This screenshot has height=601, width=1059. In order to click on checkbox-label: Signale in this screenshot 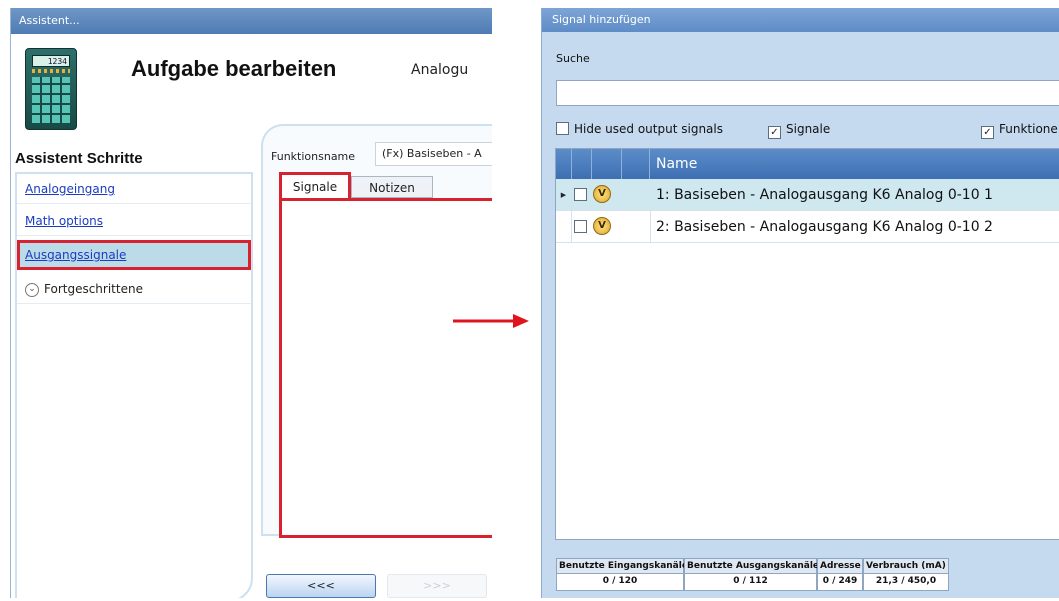, I will do `click(808, 129)`.